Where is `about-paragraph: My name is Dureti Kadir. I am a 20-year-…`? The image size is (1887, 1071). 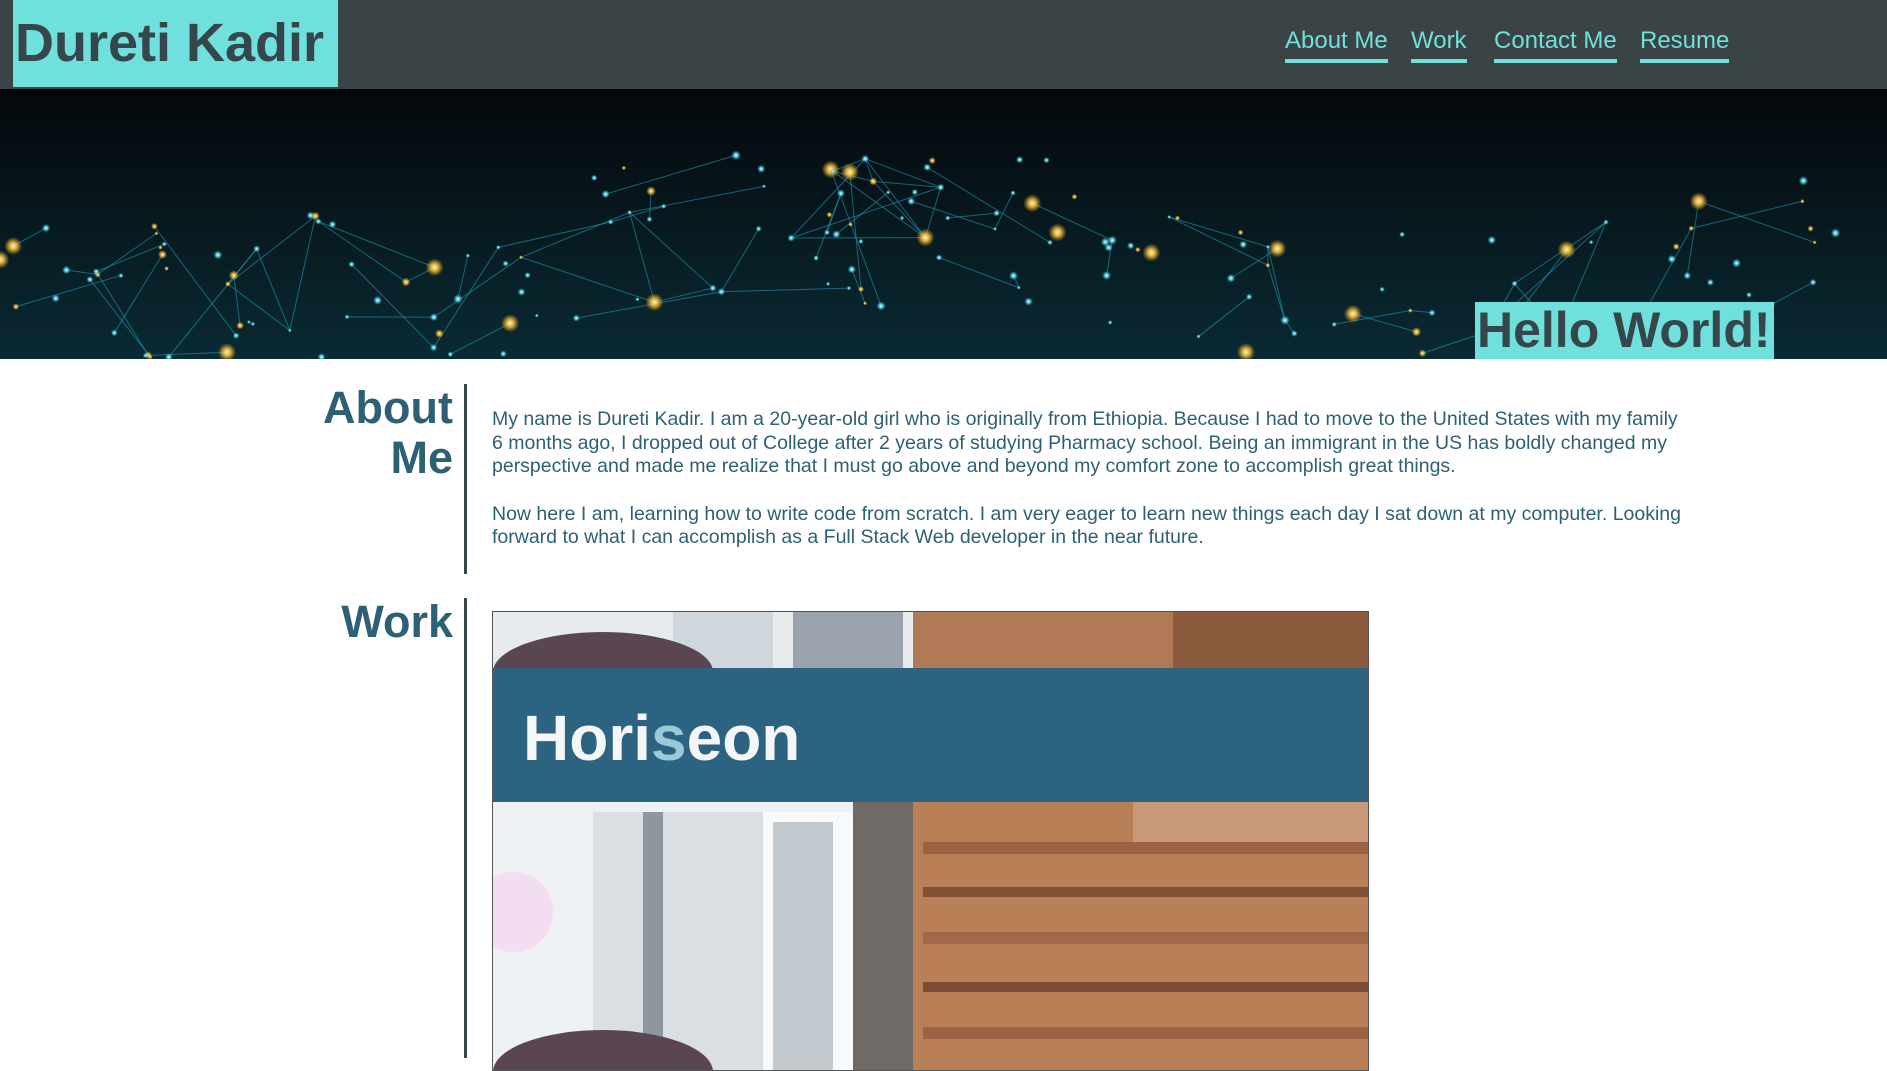 about-paragraph: My name is Dureti Kadir. I am a 20-year-… is located at coordinates (1087, 443).